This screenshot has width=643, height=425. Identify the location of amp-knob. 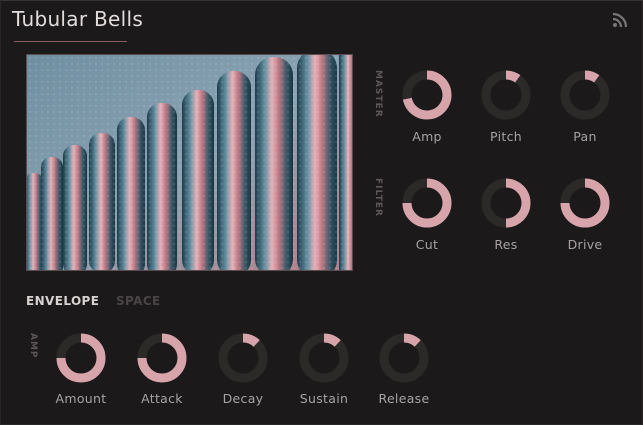
(427, 95).